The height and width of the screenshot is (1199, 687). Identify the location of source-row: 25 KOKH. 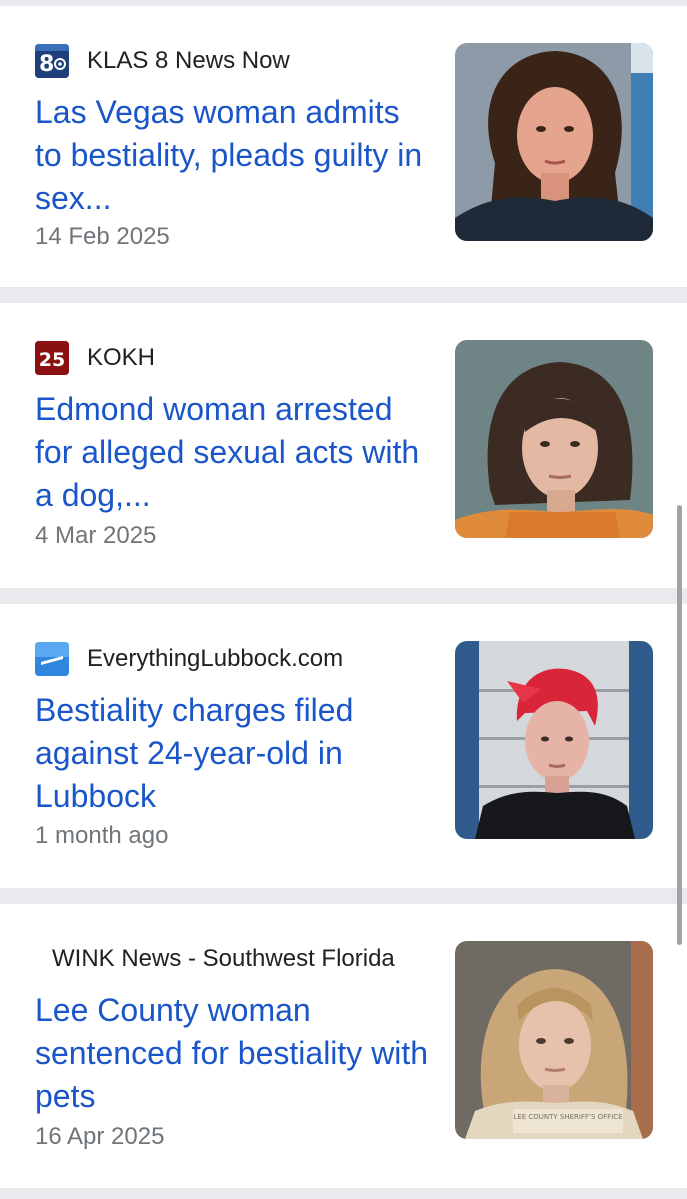
(95, 358).